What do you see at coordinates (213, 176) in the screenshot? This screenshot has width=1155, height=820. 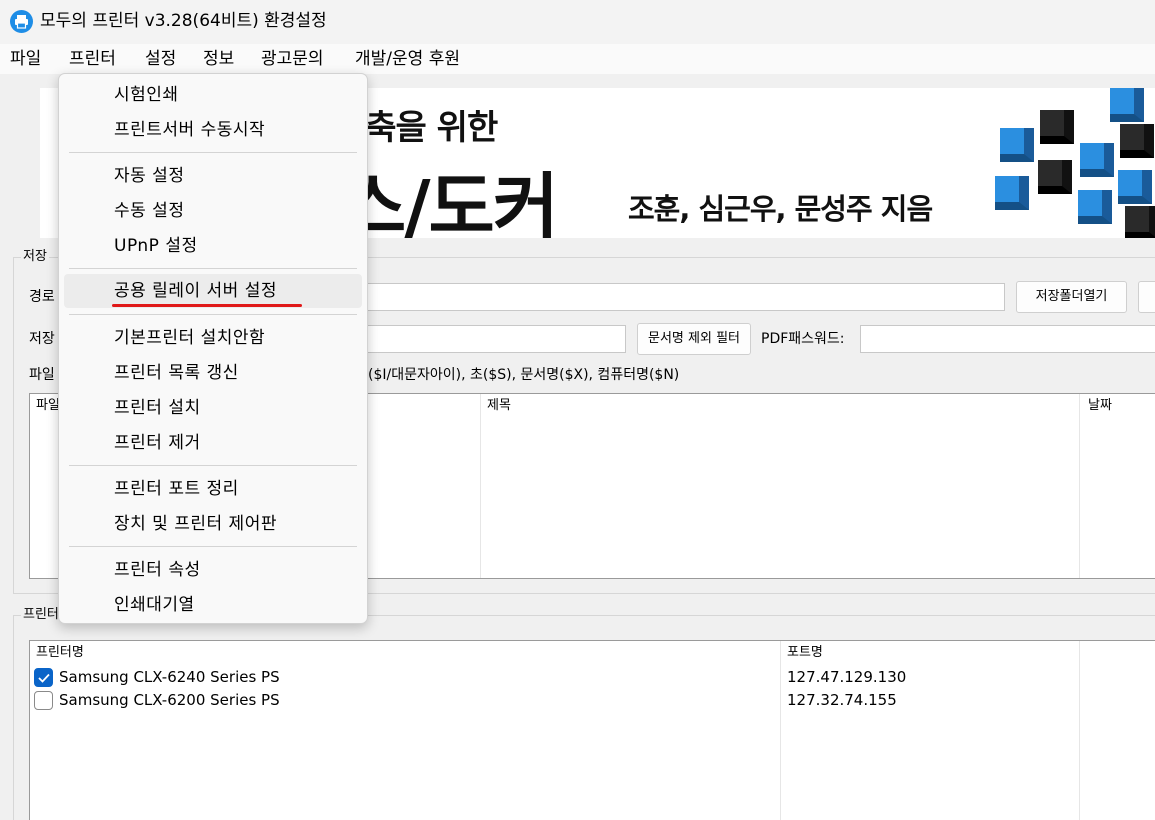 I see `menu-item-auto-setup: 자동 설정` at bounding box center [213, 176].